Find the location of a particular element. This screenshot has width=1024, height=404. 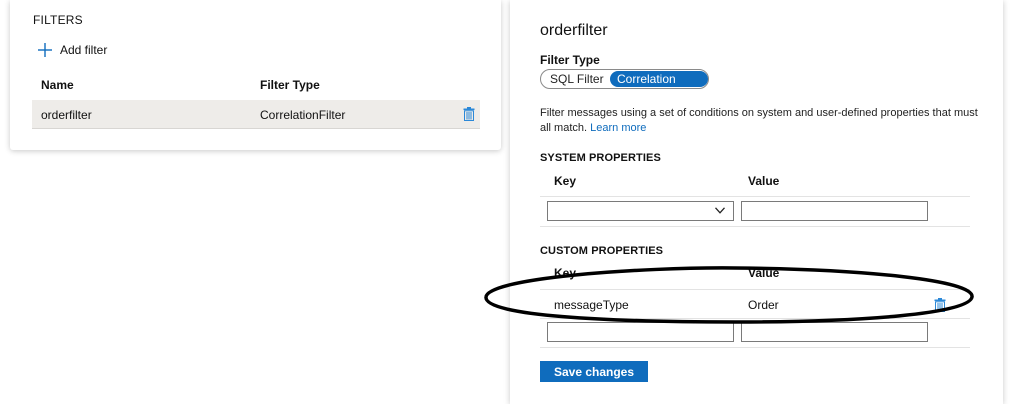

custom-key-cell: messageType is located at coordinates (591, 305).